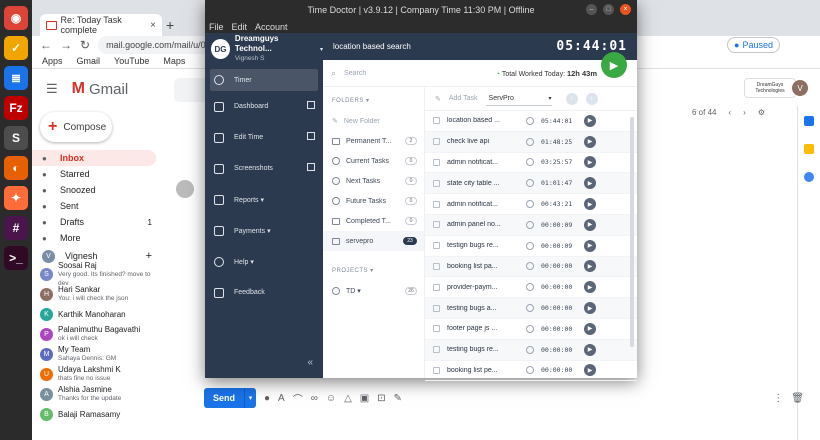 This screenshot has width=820, height=440. What do you see at coordinates (89, 61) in the screenshot?
I see `bookmark-gmail: Gmail` at bounding box center [89, 61].